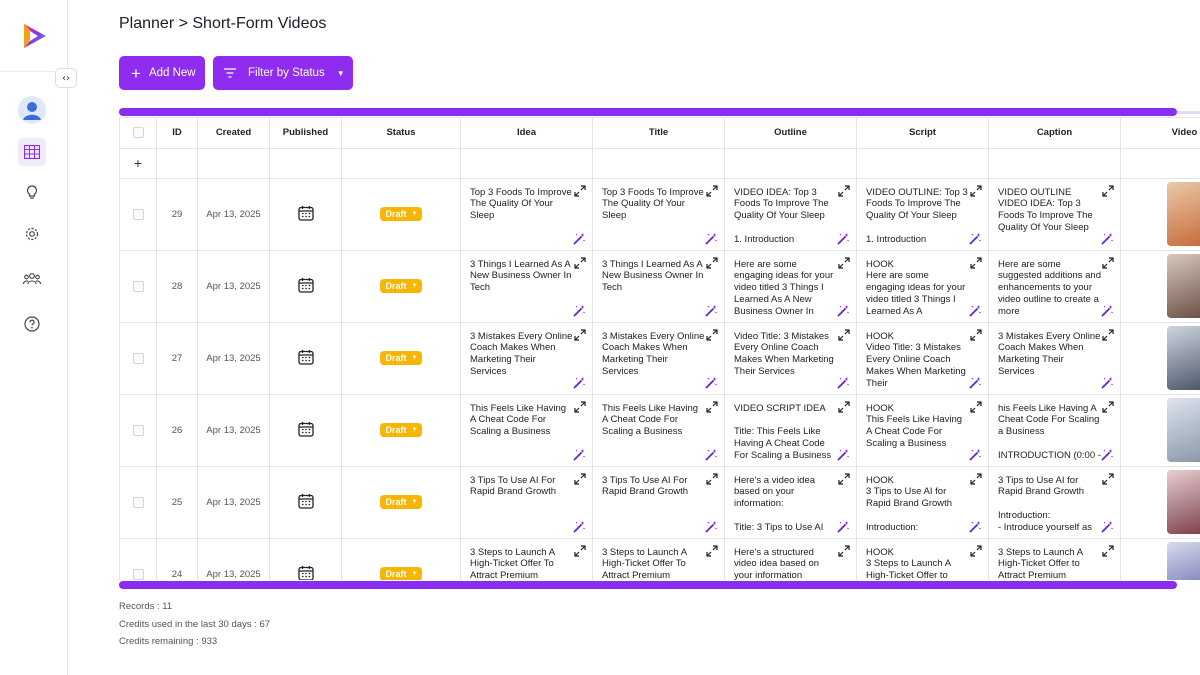 Image resolution: width=1200 pixels, height=675 pixels. Describe the element at coordinates (305, 133) in the screenshot. I see `column-header-published: Published` at that location.